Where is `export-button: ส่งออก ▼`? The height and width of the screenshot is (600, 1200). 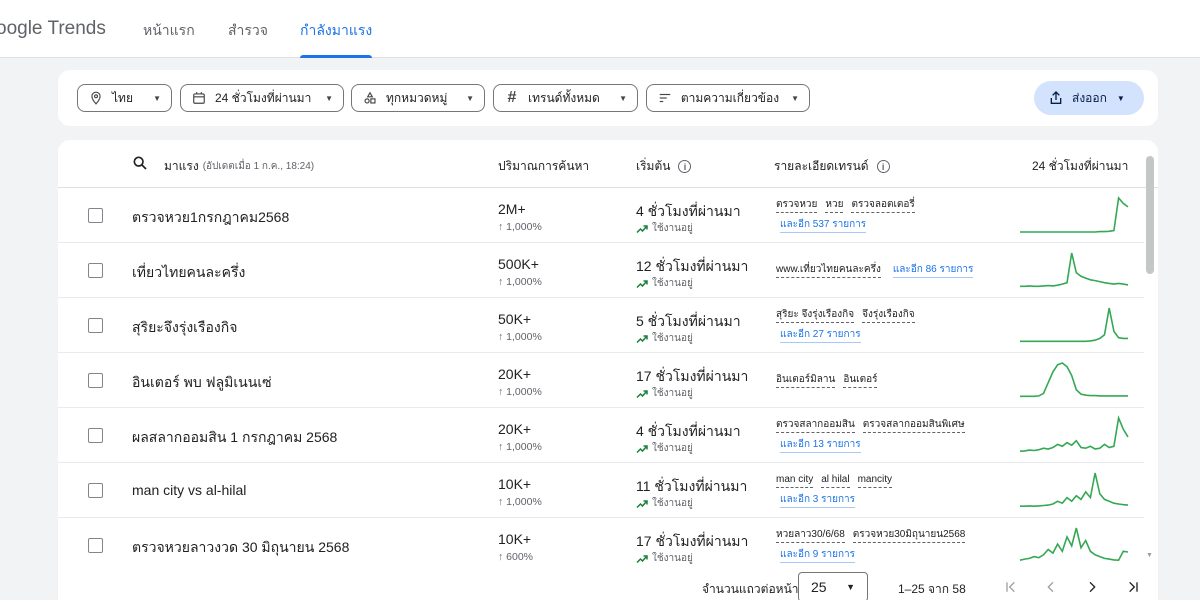
export-button: ส่งออก ▼ is located at coordinates (1089, 98).